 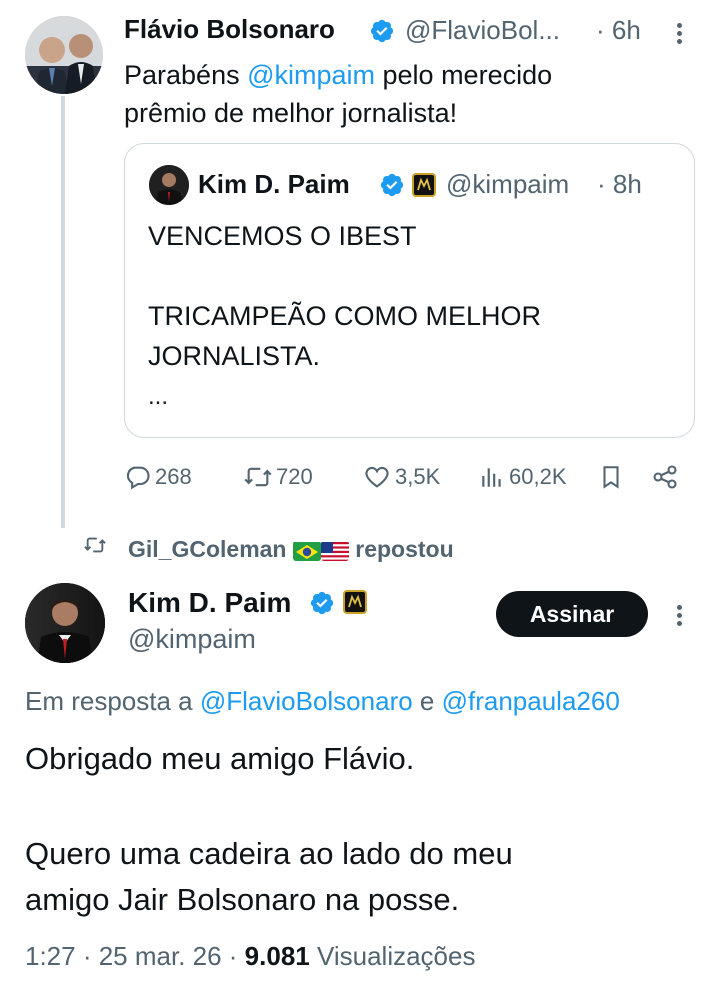 I want to click on thread-line, so click(x=63, y=312).